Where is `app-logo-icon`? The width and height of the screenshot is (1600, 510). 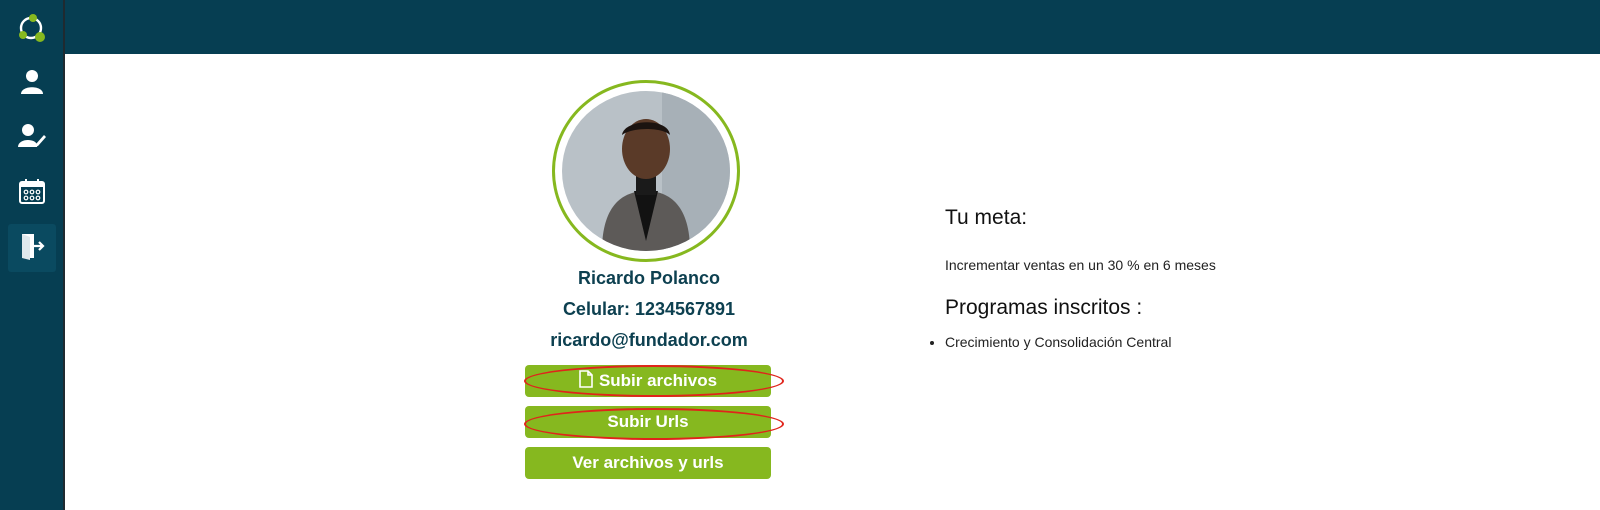 app-logo-icon is located at coordinates (32, 29).